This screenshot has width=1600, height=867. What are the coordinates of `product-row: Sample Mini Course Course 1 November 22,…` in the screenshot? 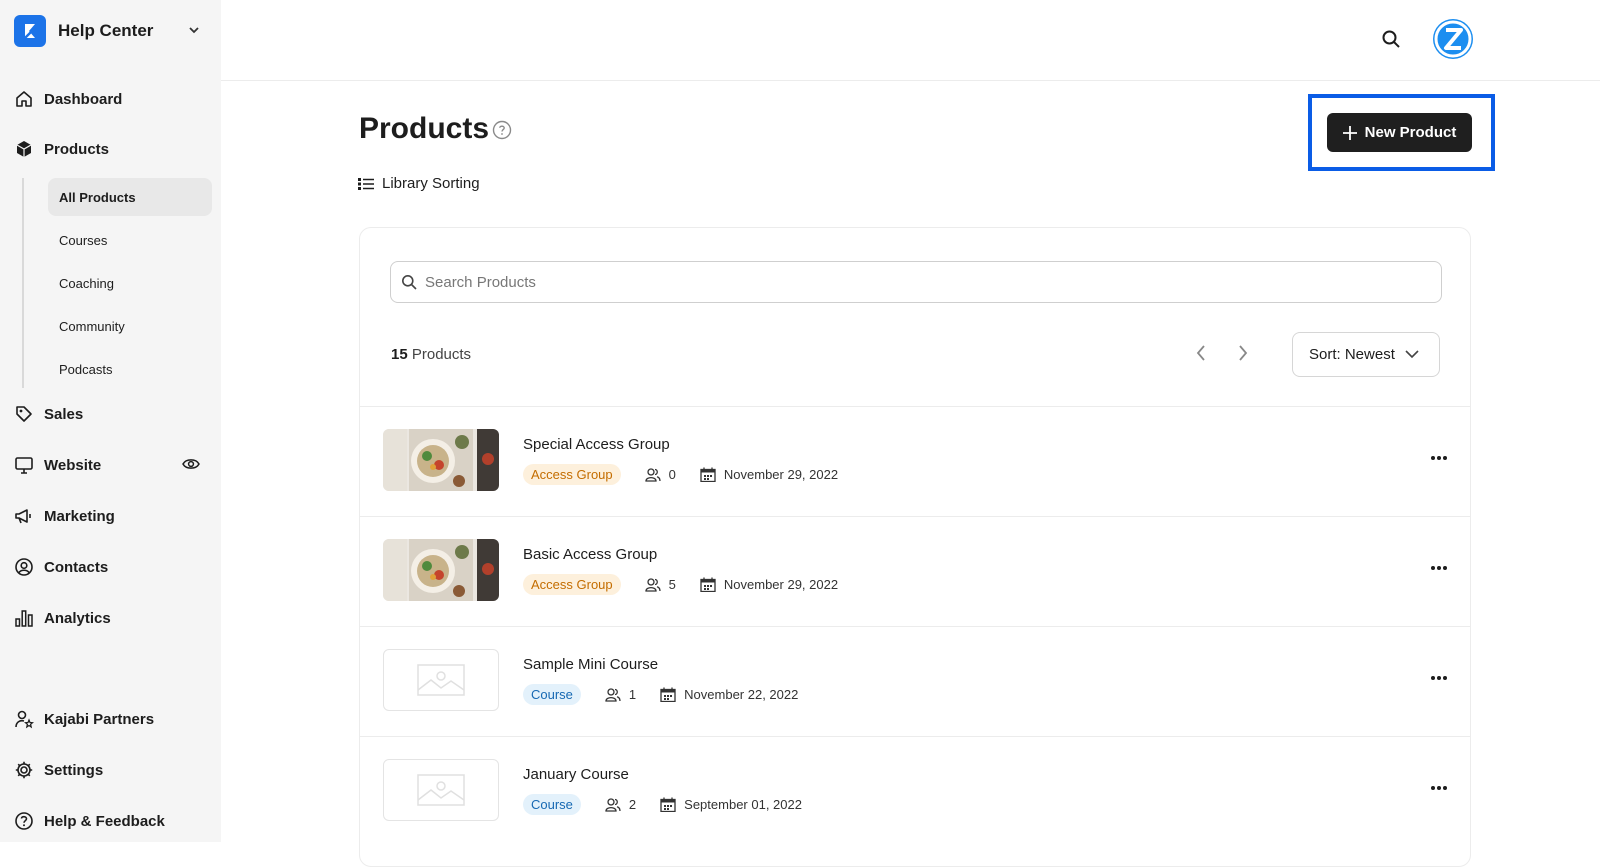 It's located at (915, 681).